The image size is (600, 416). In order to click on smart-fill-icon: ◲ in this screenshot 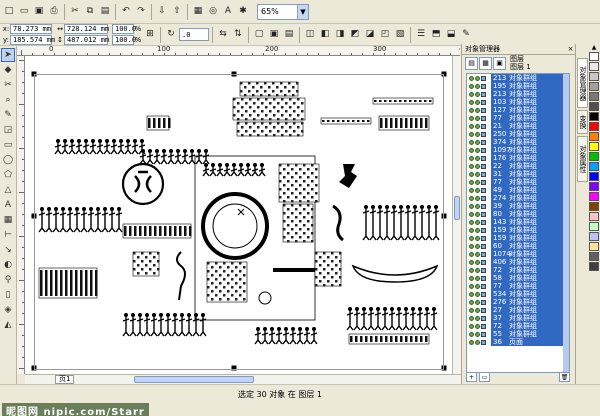, I will do `click(8, 130)`.